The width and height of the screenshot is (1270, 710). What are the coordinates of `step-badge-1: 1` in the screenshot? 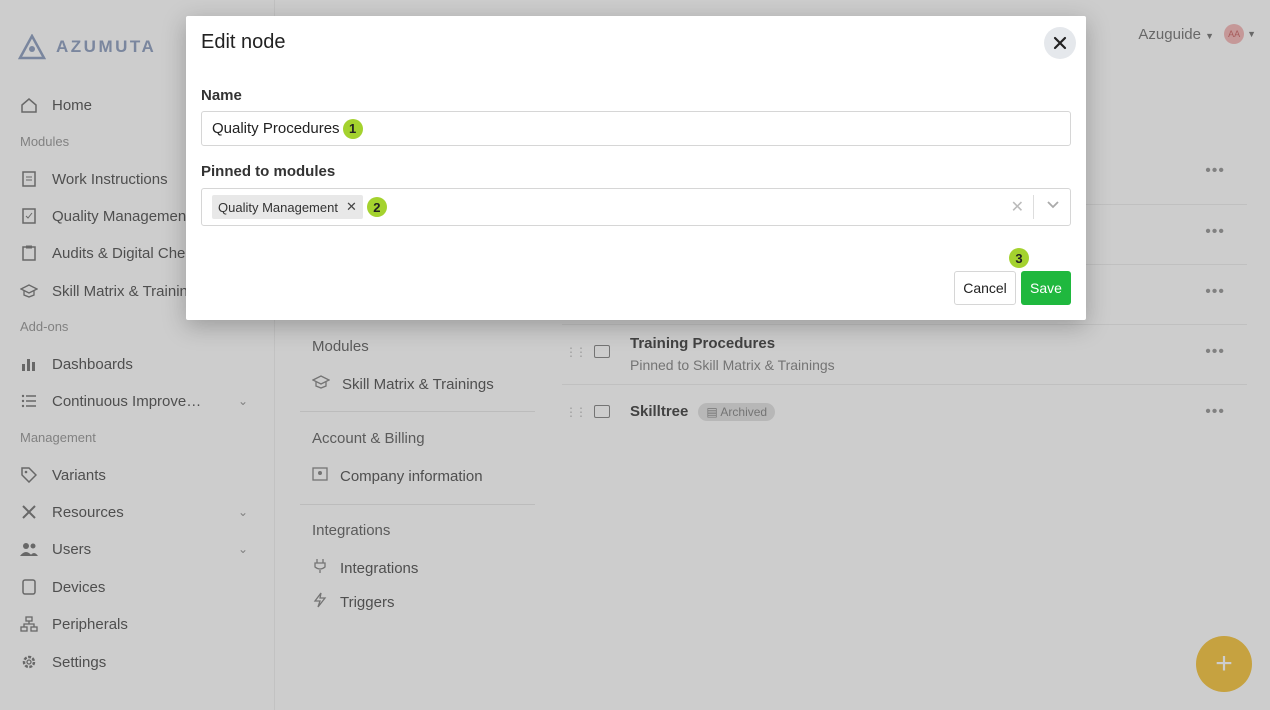 It's located at (352, 128).